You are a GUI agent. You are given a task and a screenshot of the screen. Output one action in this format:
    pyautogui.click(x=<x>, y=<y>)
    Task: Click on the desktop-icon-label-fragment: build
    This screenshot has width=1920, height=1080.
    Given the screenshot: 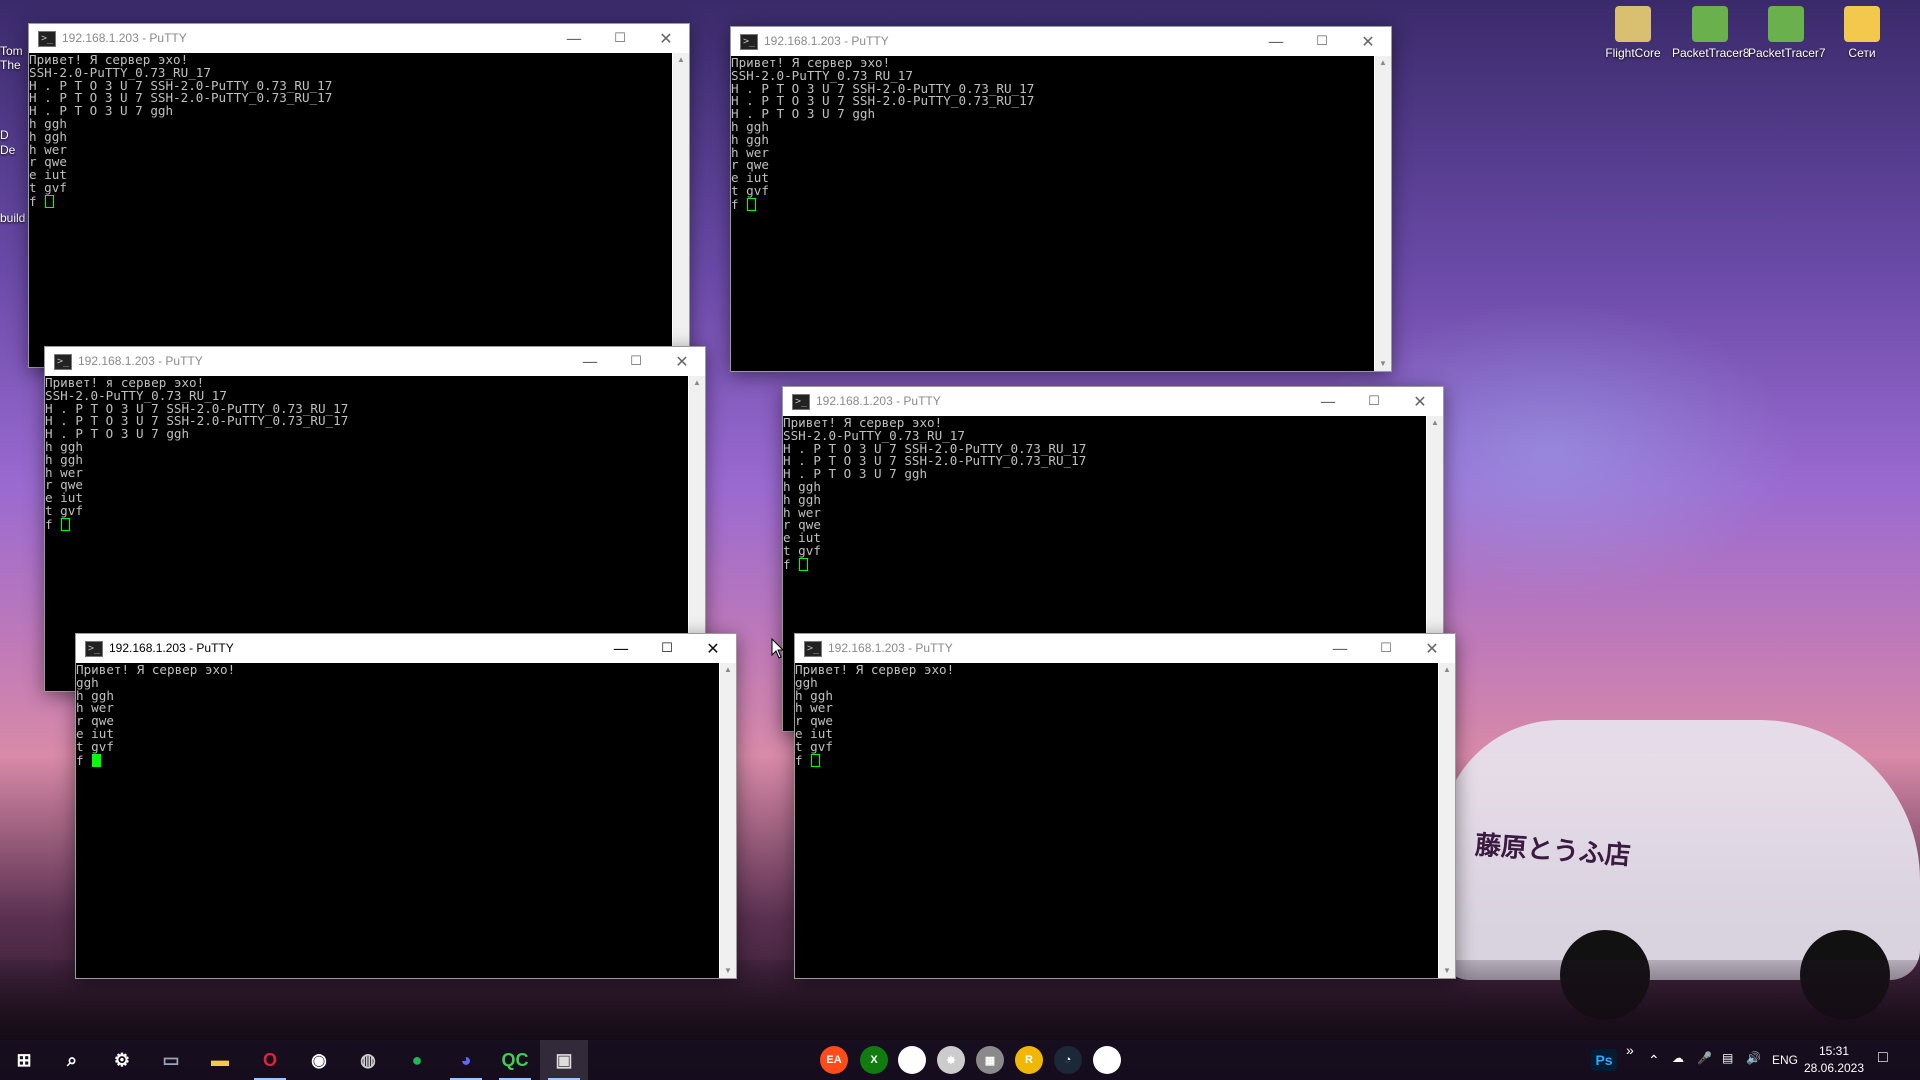 What is the action you would take?
    pyautogui.click(x=12, y=218)
    